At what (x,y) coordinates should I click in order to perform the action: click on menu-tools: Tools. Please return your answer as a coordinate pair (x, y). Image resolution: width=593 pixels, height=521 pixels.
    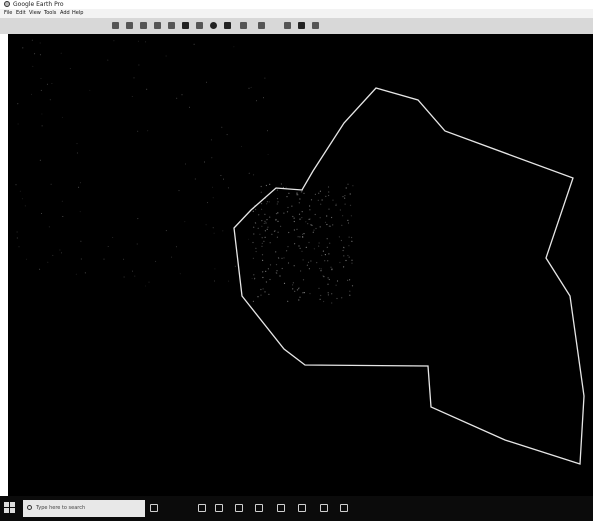
    Looking at the image, I should click on (50, 13).